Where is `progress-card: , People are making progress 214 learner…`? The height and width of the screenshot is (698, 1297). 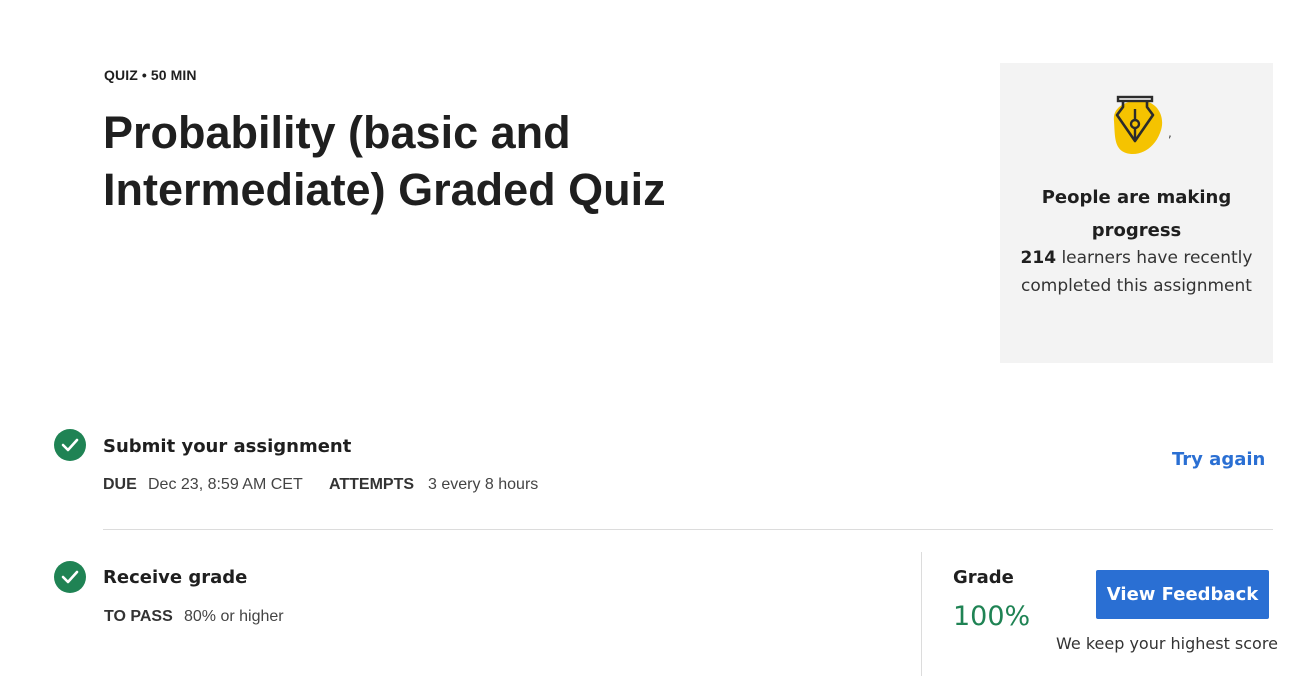
progress-card: , People are making progress 214 learner… is located at coordinates (1136, 213).